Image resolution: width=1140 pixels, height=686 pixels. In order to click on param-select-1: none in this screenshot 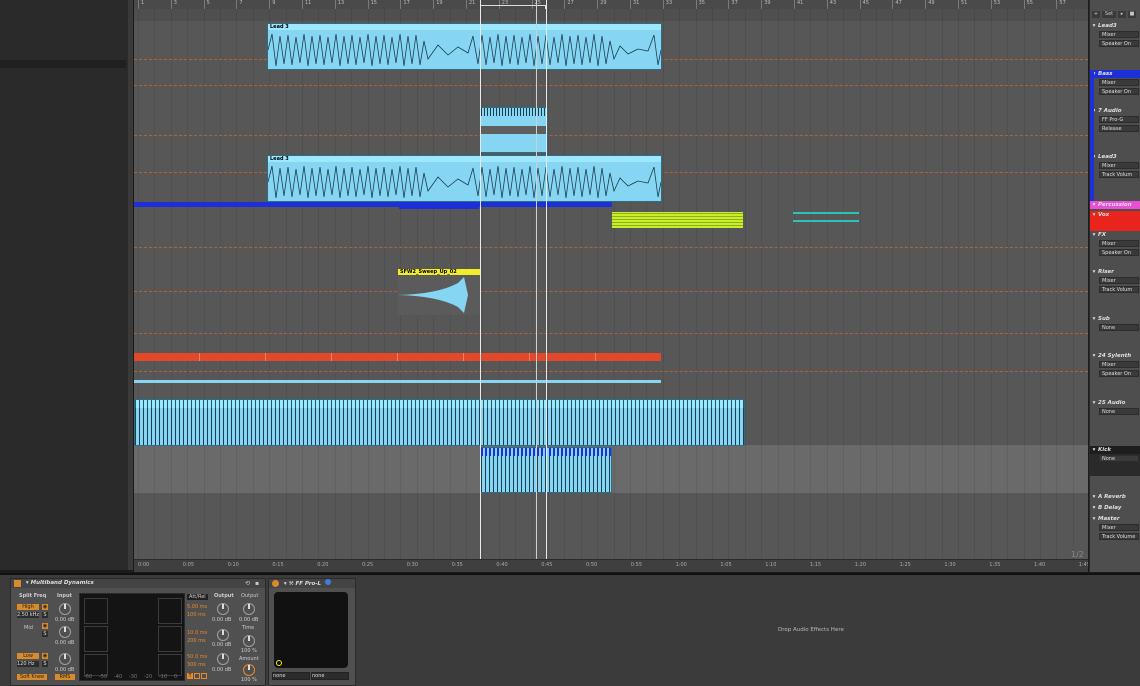, I will do `click(291, 676)`.